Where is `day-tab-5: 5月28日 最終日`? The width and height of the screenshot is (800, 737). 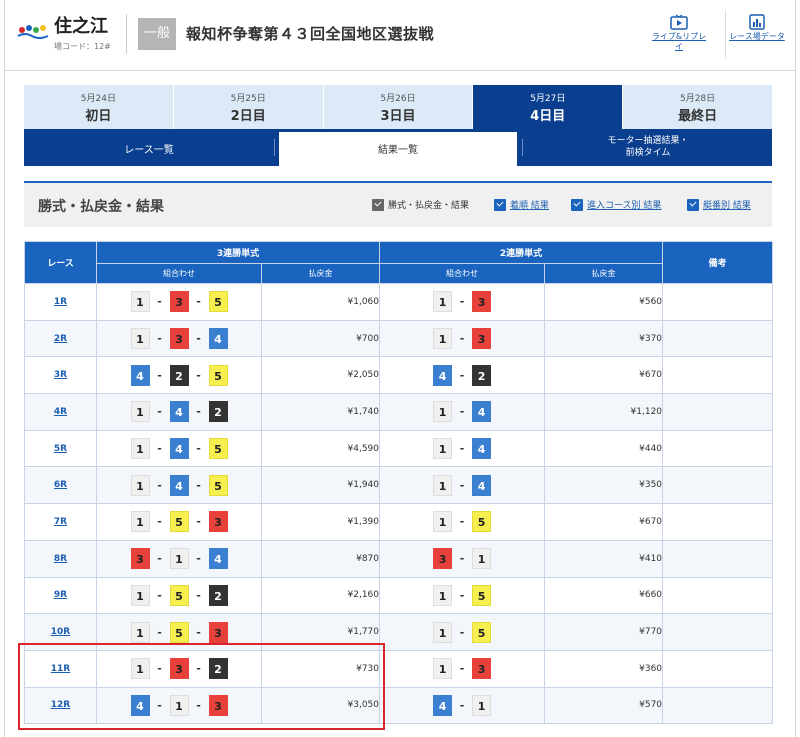 day-tab-5: 5月28日 最終日 is located at coordinates (697, 107).